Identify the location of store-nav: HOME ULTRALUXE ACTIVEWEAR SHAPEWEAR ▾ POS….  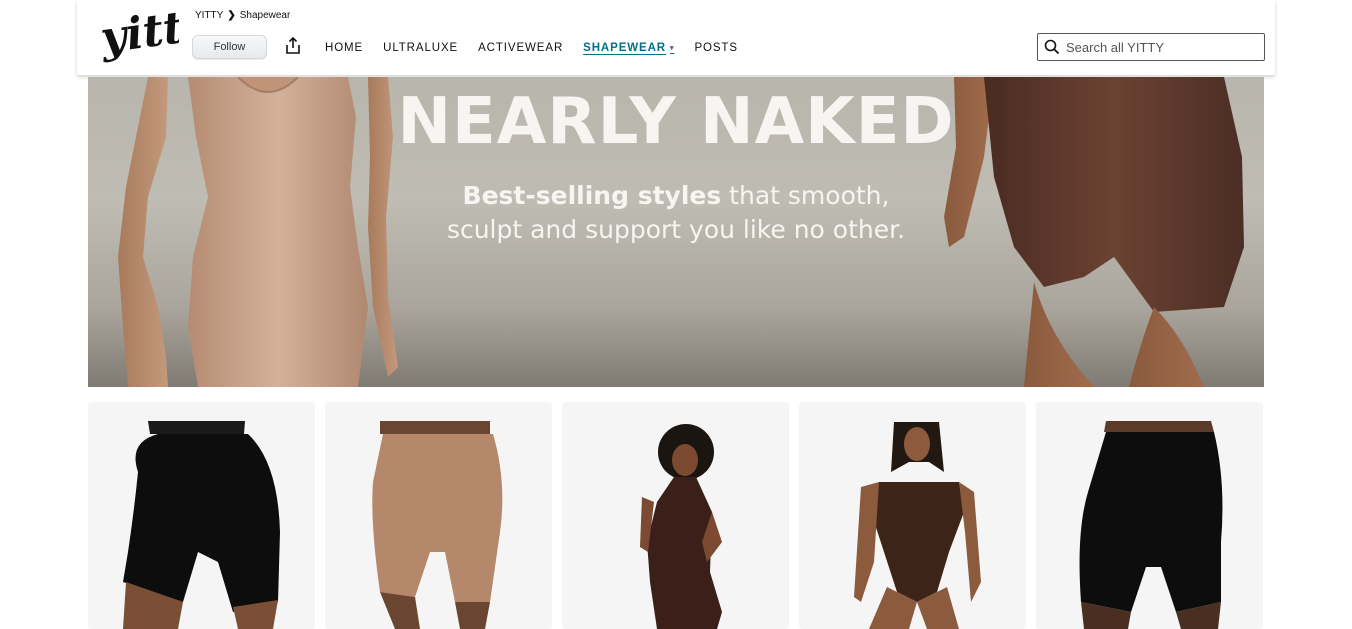
(541, 48).